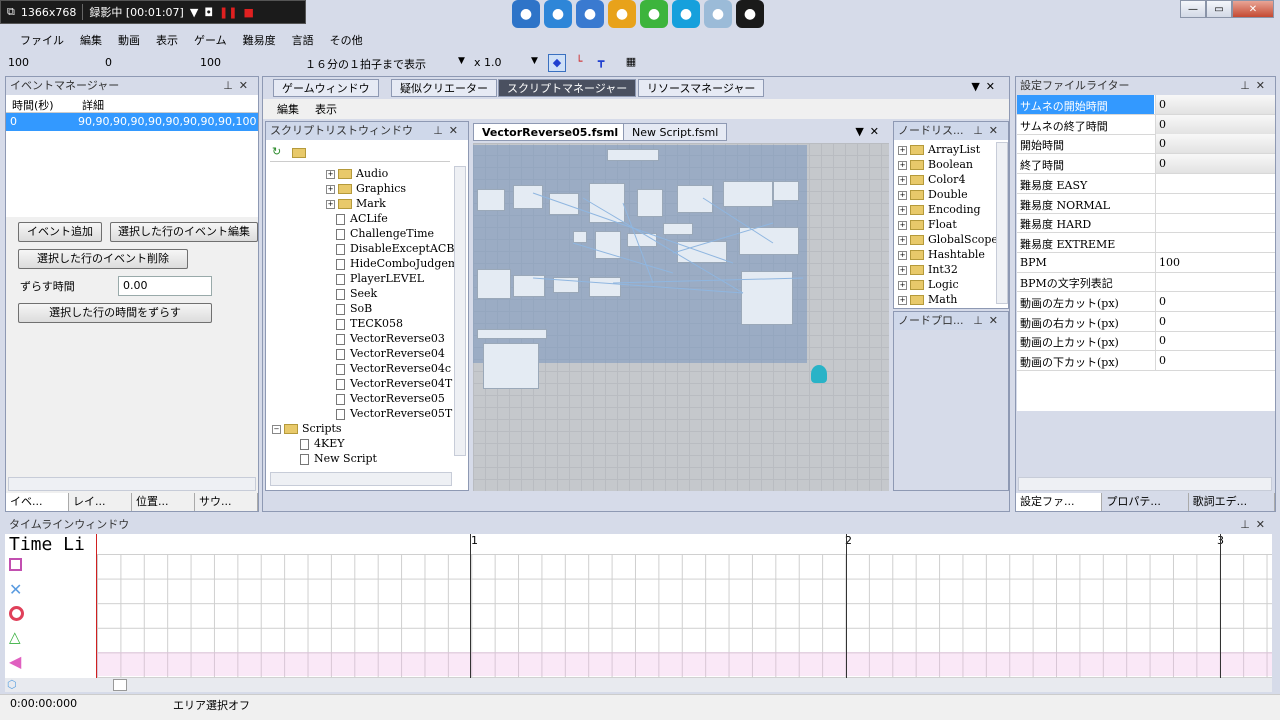  Describe the element at coordinates (299, 153) in the screenshot. I see `folder-icon` at that location.